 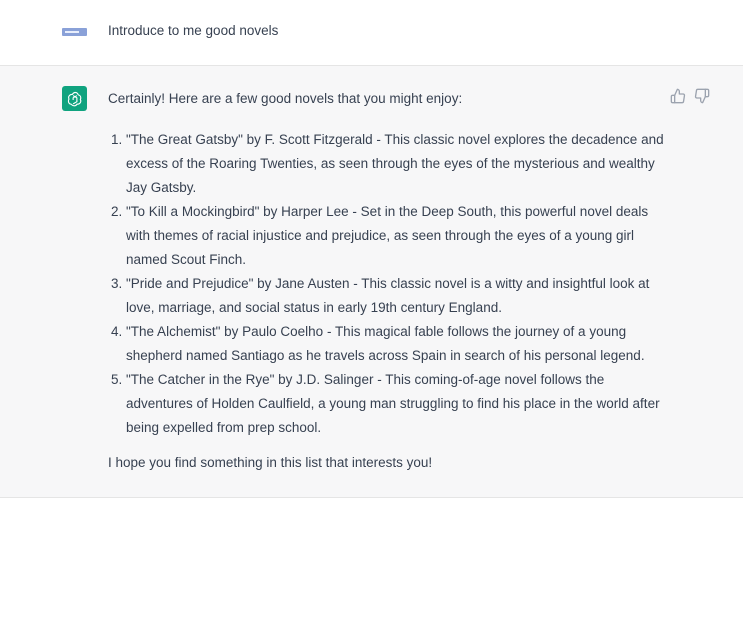 I want to click on thumbs-down-icon, so click(x=702, y=96).